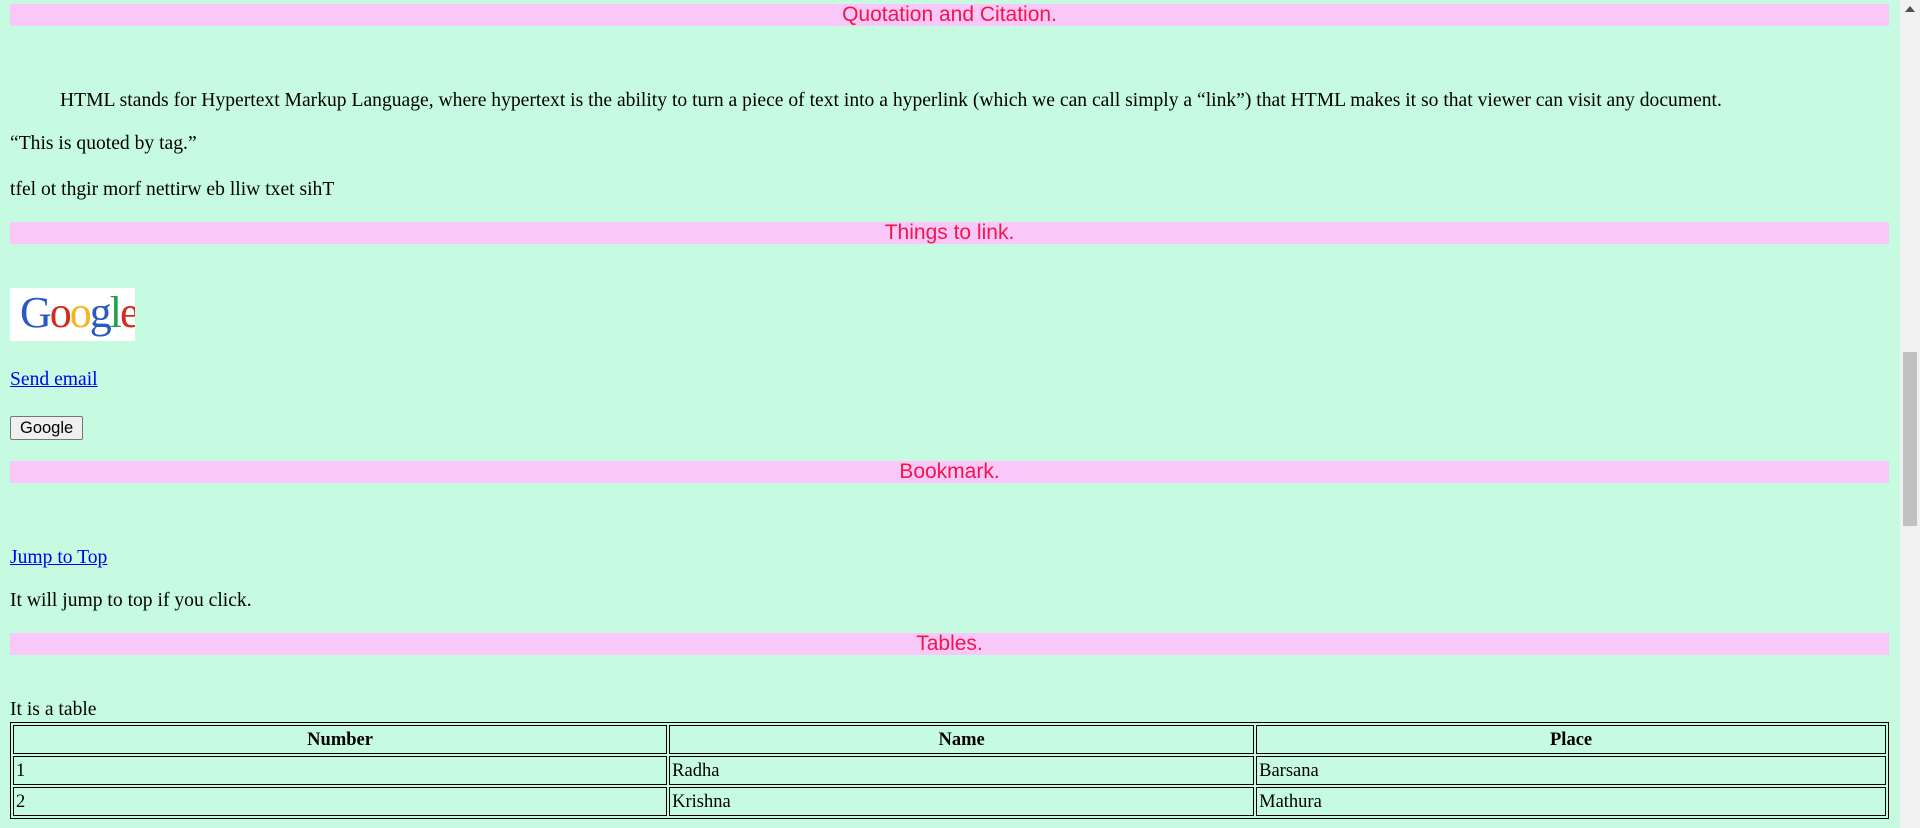  Describe the element at coordinates (949, 233) in the screenshot. I see `heading-things-to-link: Things to link.` at that location.